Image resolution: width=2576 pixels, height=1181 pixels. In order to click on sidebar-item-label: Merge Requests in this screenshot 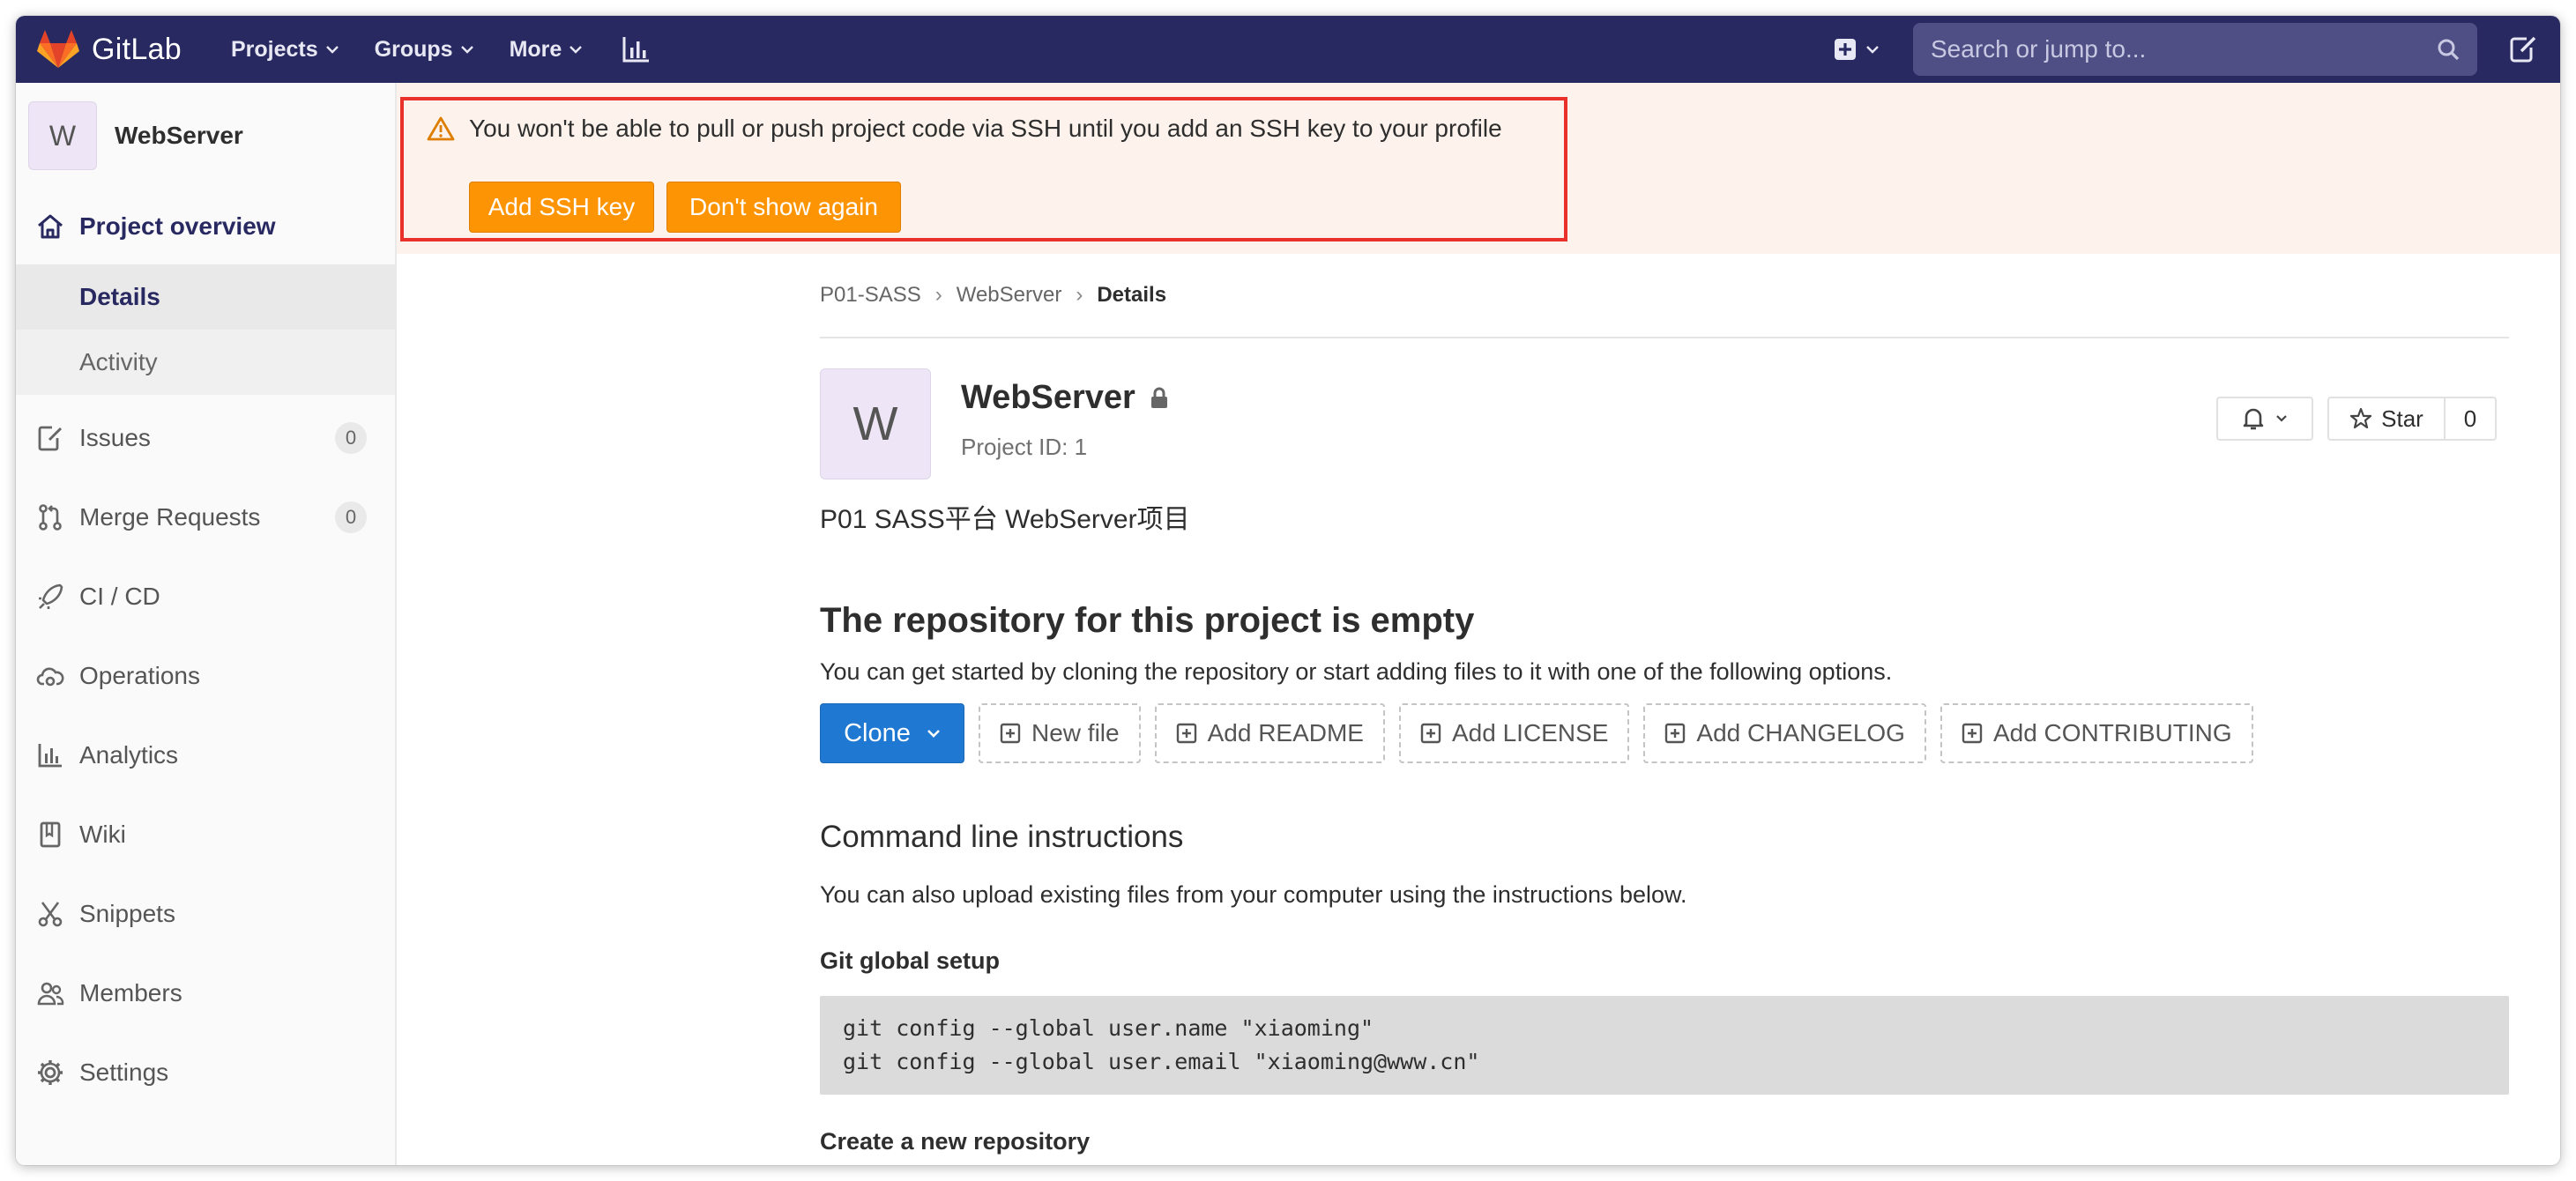, I will do `click(170, 517)`.